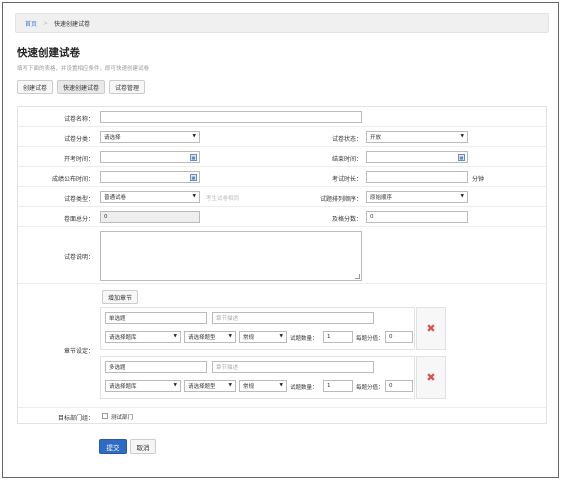 The height and width of the screenshot is (481, 562). What do you see at coordinates (72, 179) in the screenshot?
I see `publish-time-label: 成绩公布时间：` at bounding box center [72, 179].